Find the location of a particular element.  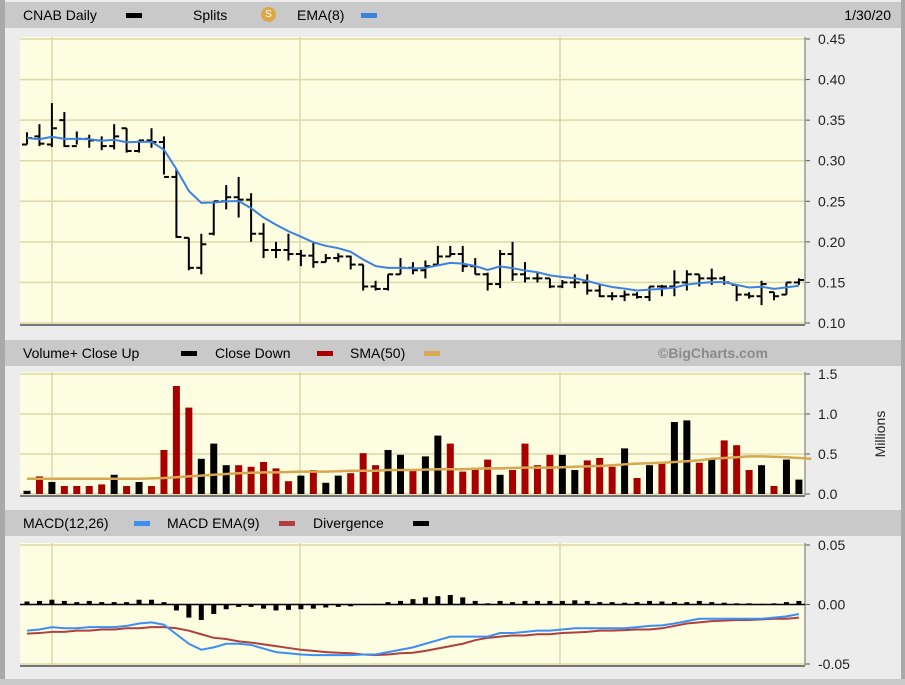

volume-panel-tick-label: 1.5 is located at coordinates (828, 374).